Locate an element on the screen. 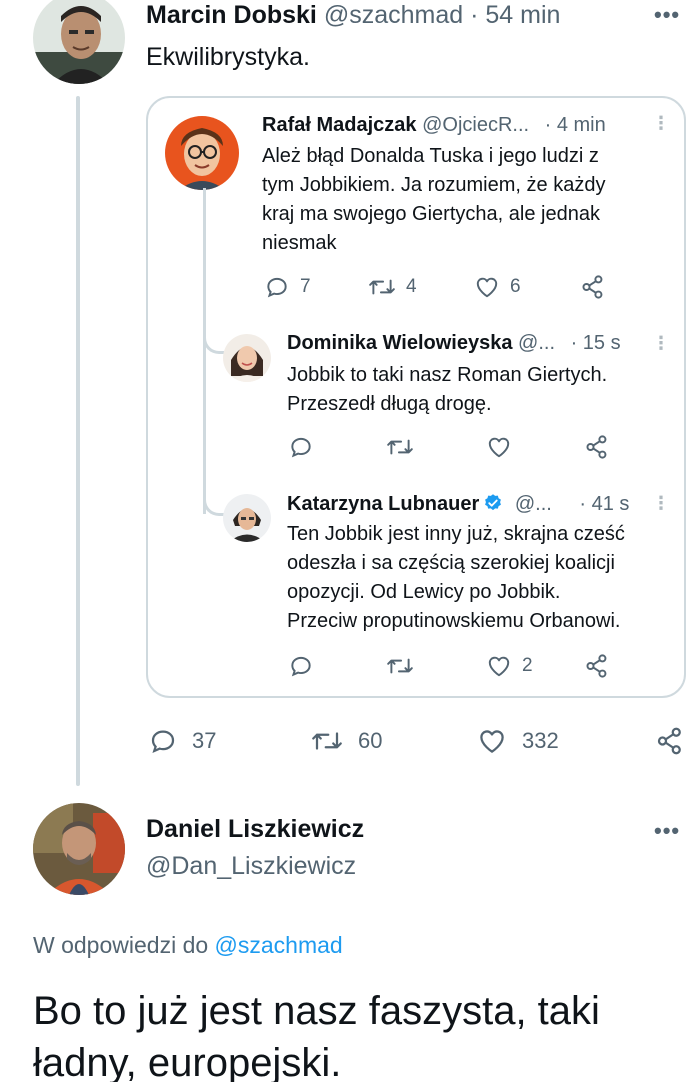  quoted-1-like-button: 6 is located at coordinates (497, 287).